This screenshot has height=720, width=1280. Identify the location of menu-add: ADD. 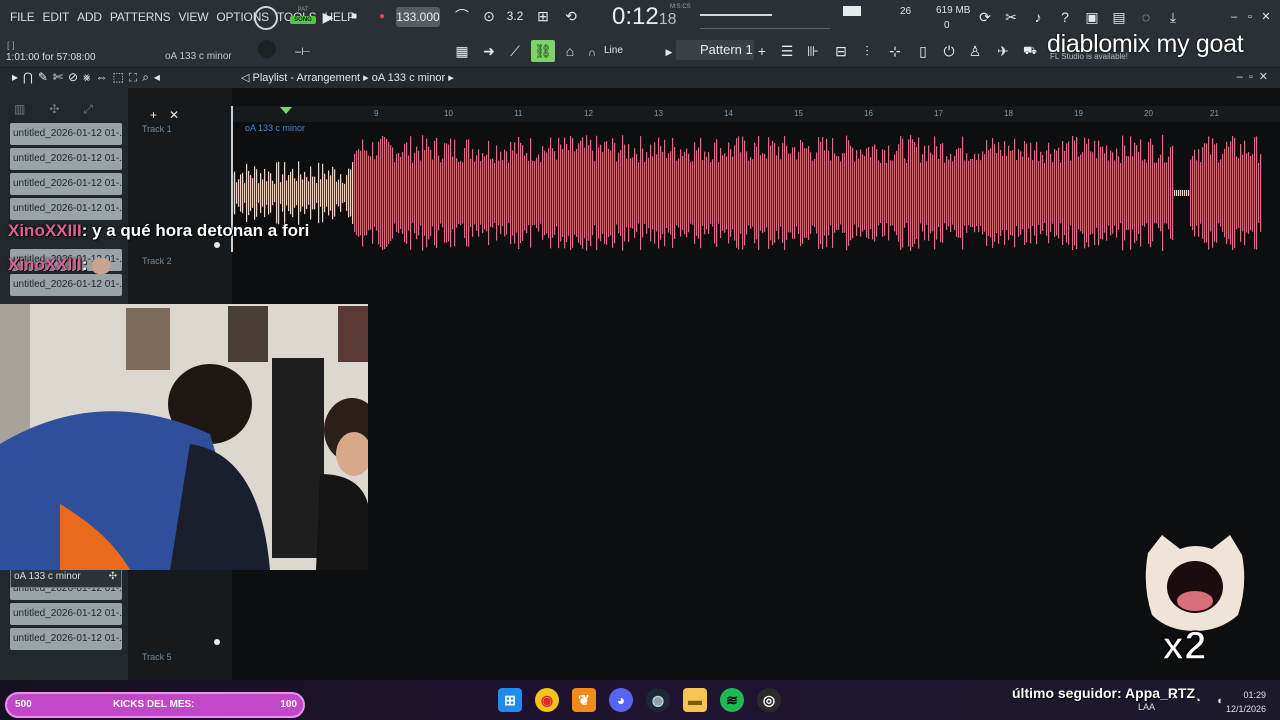
(89, 17).